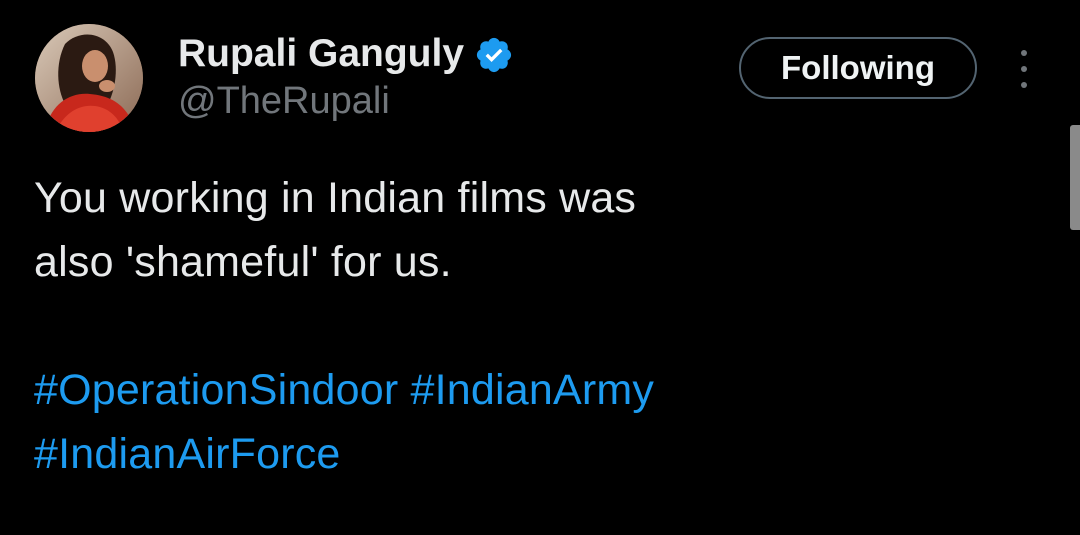 Image resolution: width=1080 pixels, height=535 pixels. I want to click on hashtag-link: #OperationSindoor, so click(216, 390).